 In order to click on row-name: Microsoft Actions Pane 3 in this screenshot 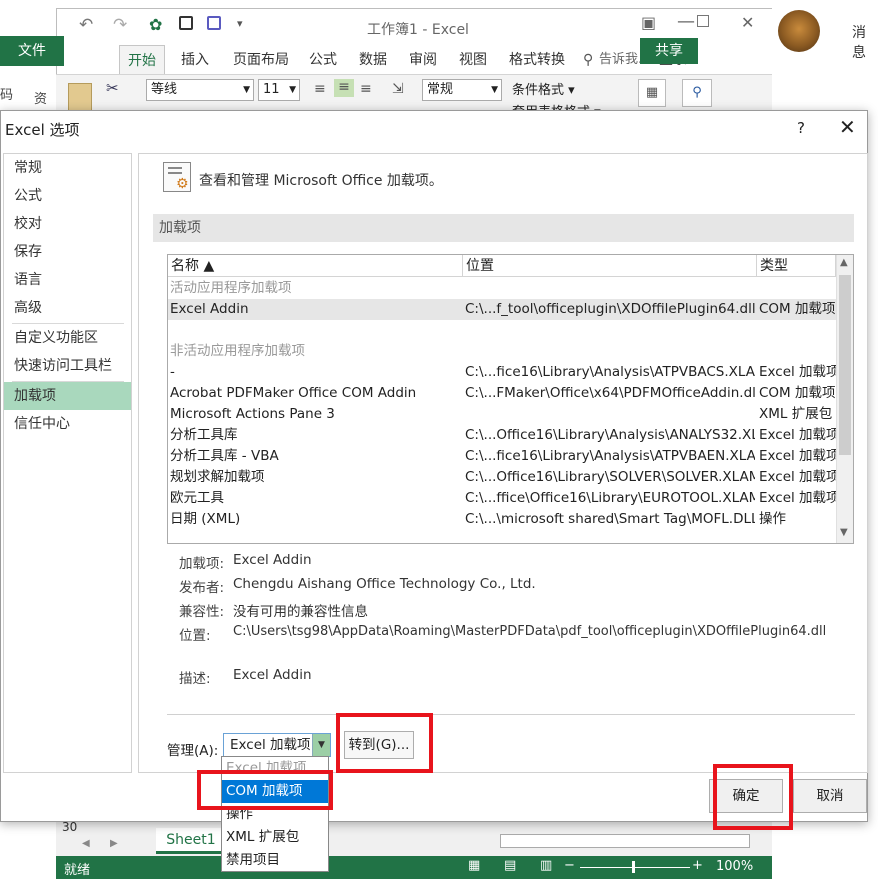, I will do `click(252, 414)`.